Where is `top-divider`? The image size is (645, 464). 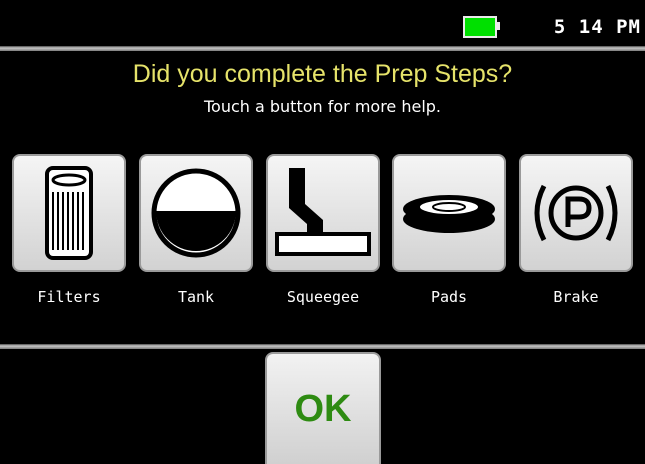 top-divider is located at coordinates (322, 48).